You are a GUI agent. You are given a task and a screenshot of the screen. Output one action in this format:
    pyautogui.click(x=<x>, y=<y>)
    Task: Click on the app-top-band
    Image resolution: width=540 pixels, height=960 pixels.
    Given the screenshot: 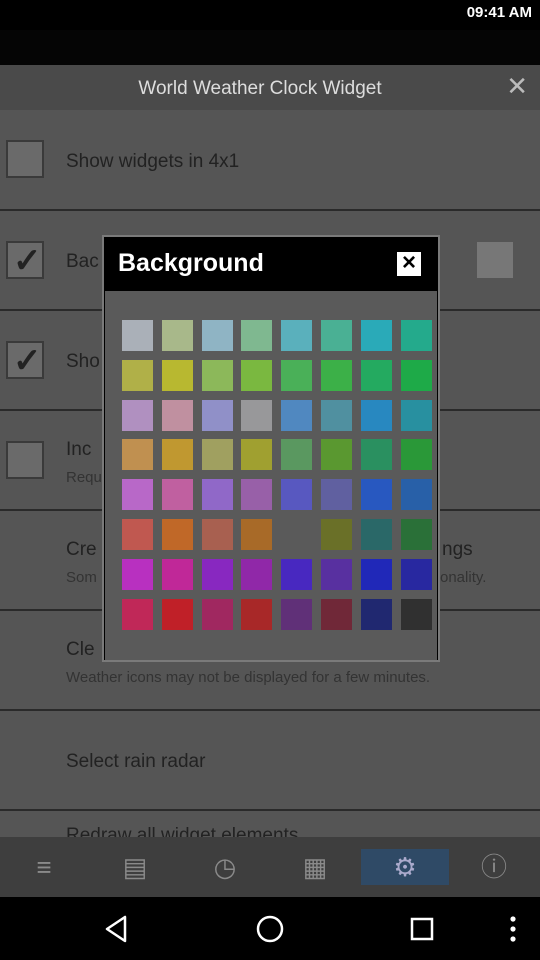 What is the action you would take?
    pyautogui.click(x=270, y=47)
    